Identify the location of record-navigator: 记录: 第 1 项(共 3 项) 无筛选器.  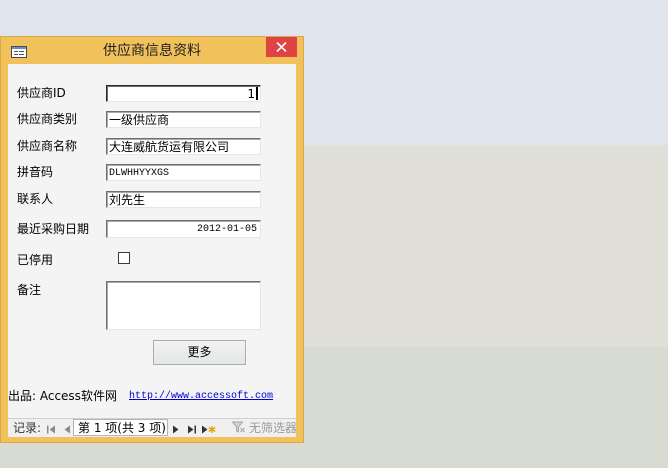
(152, 427).